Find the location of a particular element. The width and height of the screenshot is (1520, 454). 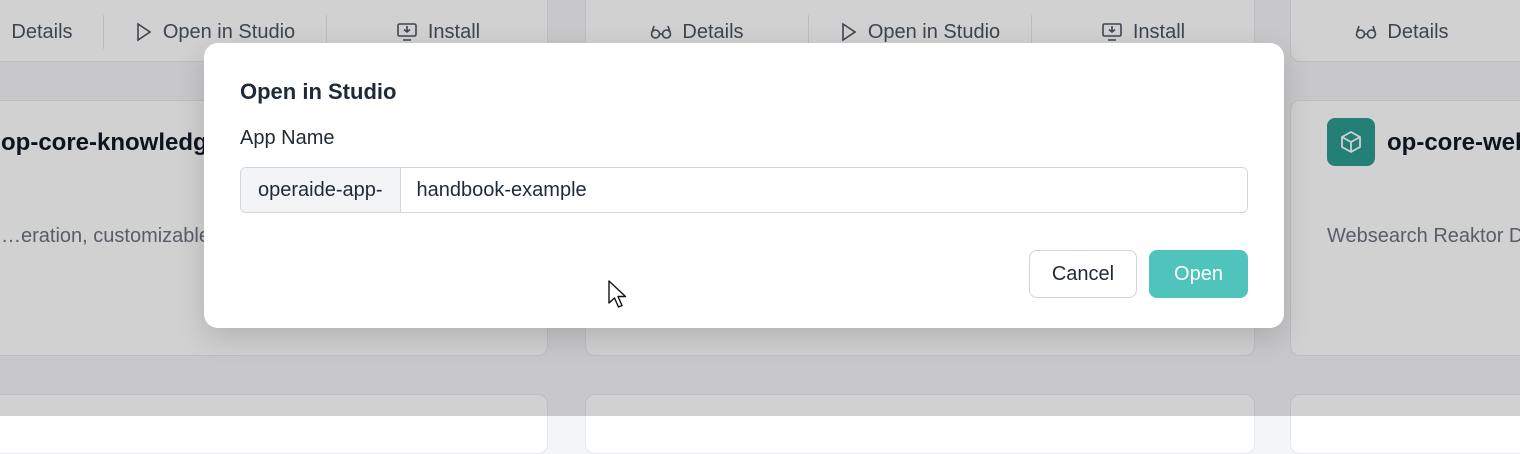

open-button: Open is located at coordinates (1198, 274).